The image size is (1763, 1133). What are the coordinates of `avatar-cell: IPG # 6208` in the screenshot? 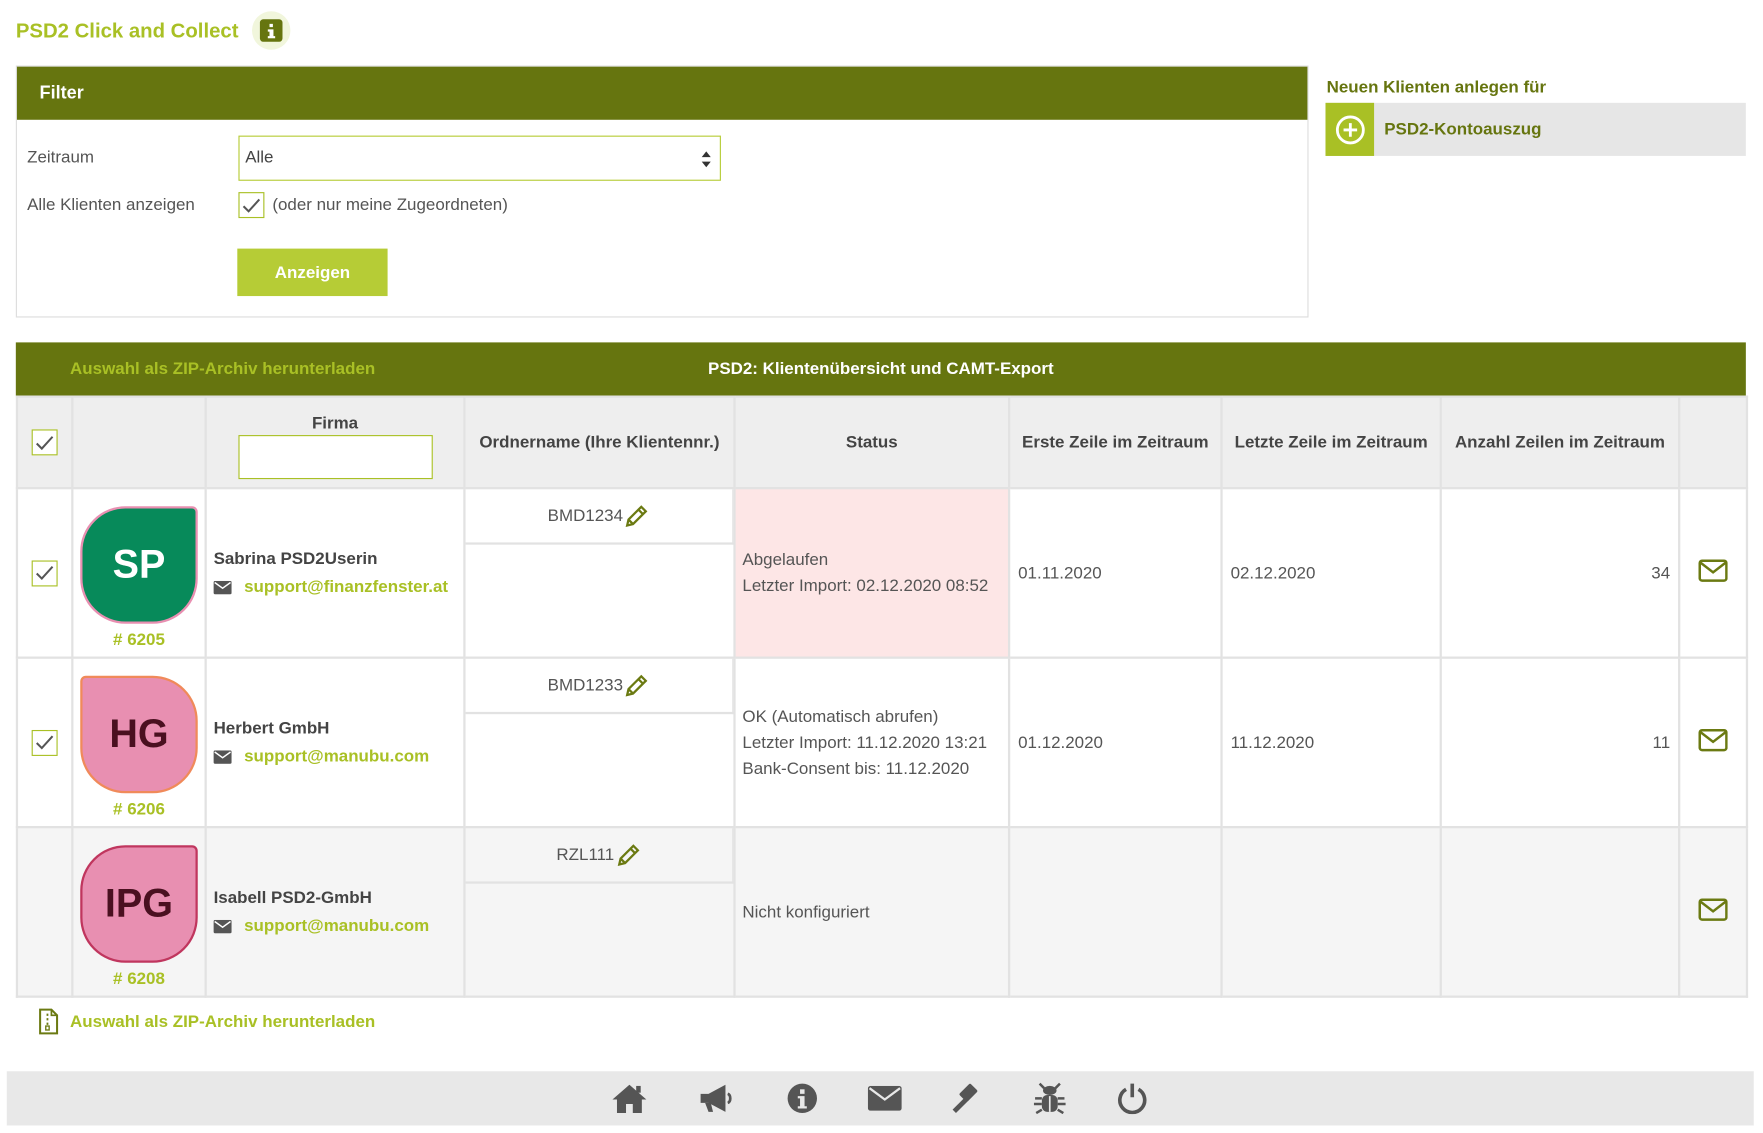 It's located at (139, 912).